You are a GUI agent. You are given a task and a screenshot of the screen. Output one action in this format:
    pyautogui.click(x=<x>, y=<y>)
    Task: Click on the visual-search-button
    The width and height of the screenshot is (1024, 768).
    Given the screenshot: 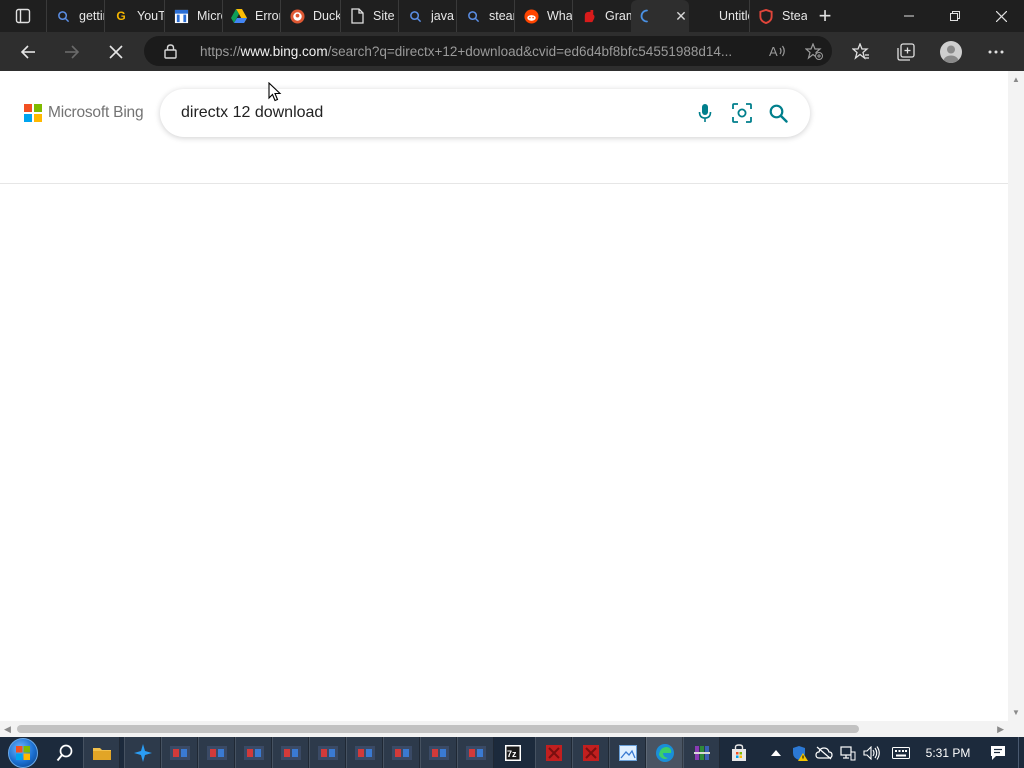 What is the action you would take?
    pyautogui.click(x=741, y=113)
    